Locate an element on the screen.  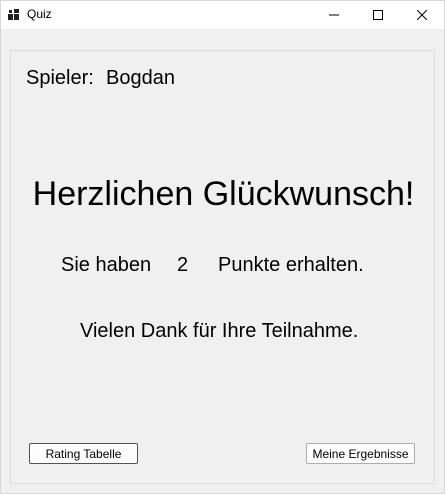
my-results-button: Meine Ergebnisse is located at coordinates (360, 453).